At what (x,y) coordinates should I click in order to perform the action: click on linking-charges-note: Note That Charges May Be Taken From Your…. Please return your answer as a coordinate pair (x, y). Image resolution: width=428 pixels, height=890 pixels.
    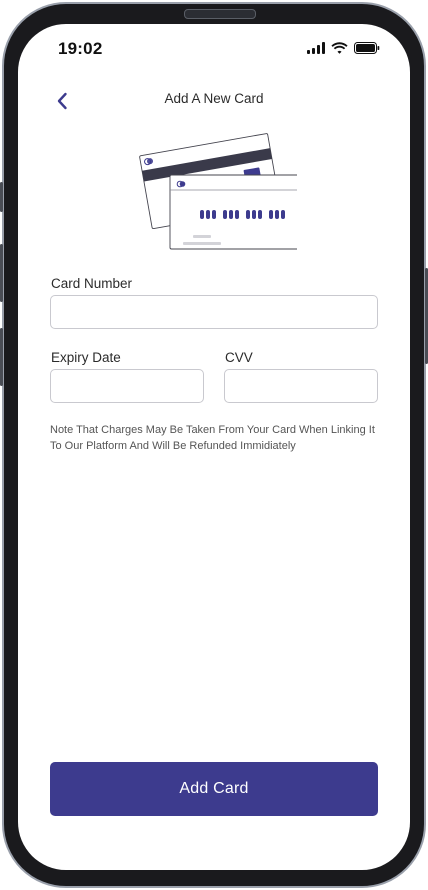
    Looking at the image, I should click on (212, 438).